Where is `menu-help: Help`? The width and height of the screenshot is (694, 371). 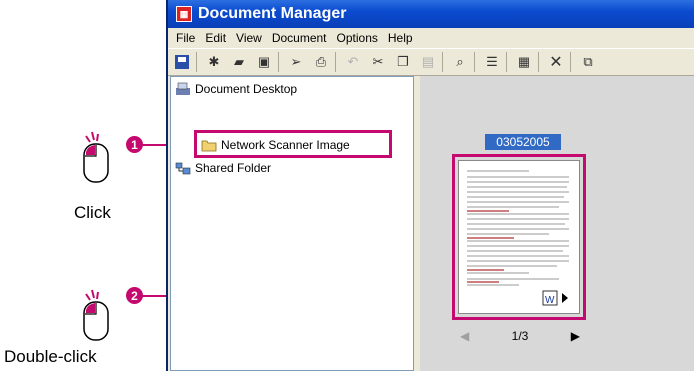
menu-help: Help is located at coordinates (400, 38).